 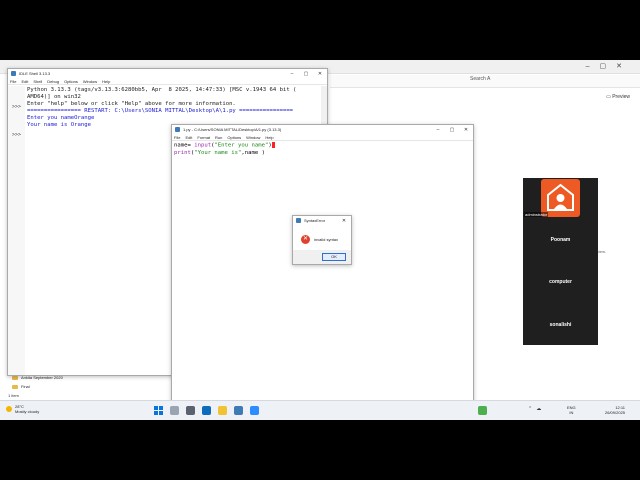 I want to click on zoom-icon, so click(x=254, y=410).